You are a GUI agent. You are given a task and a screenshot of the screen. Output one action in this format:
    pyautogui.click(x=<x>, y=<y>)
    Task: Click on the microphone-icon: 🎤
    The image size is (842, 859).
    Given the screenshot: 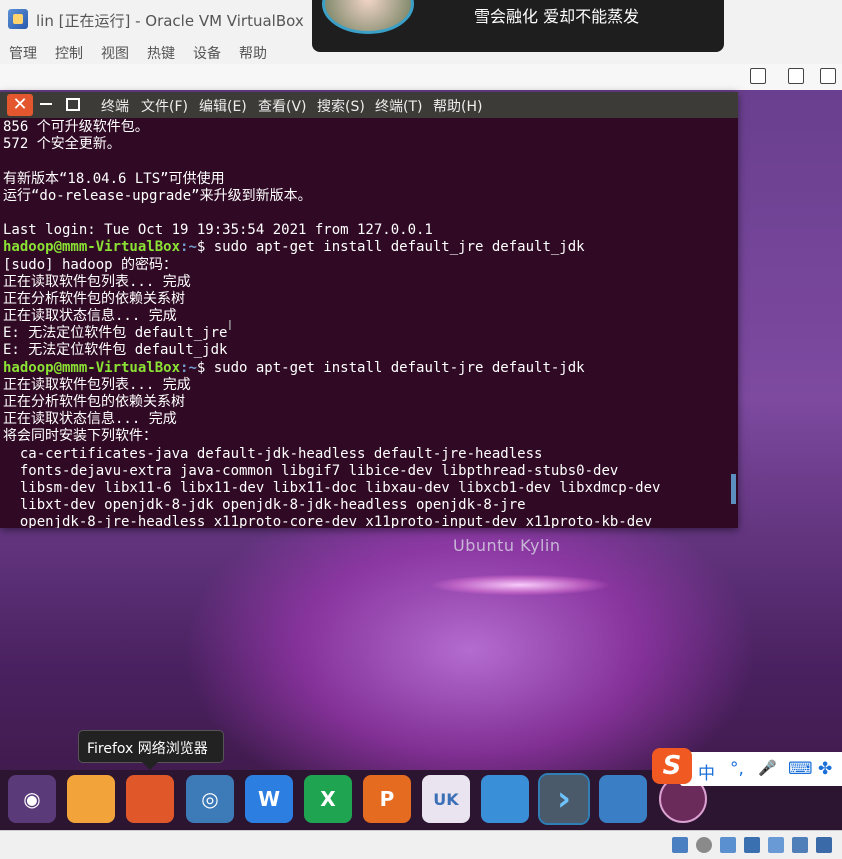 What is the action you would take?
    pyautogui.click(x=767, y=768)
    